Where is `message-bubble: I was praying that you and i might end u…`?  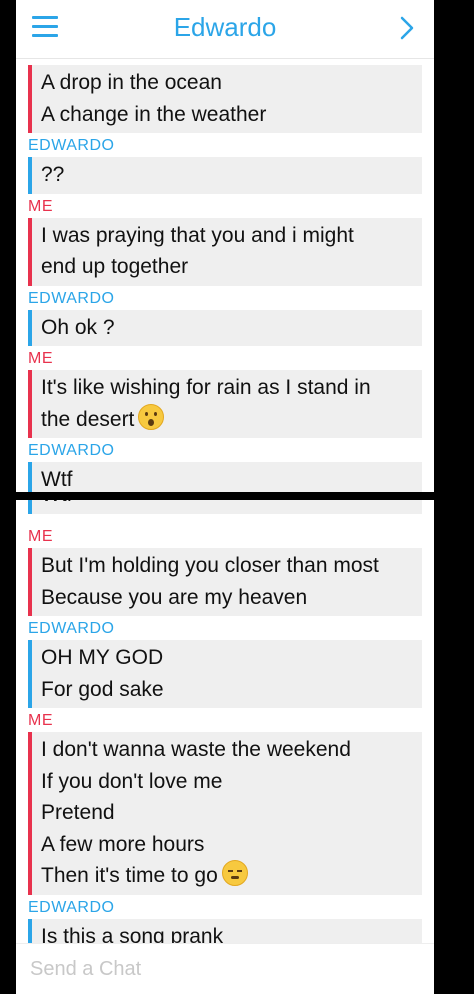
message-bubble: I was praying that you and i might end u… is located at coordinates (225, 251).